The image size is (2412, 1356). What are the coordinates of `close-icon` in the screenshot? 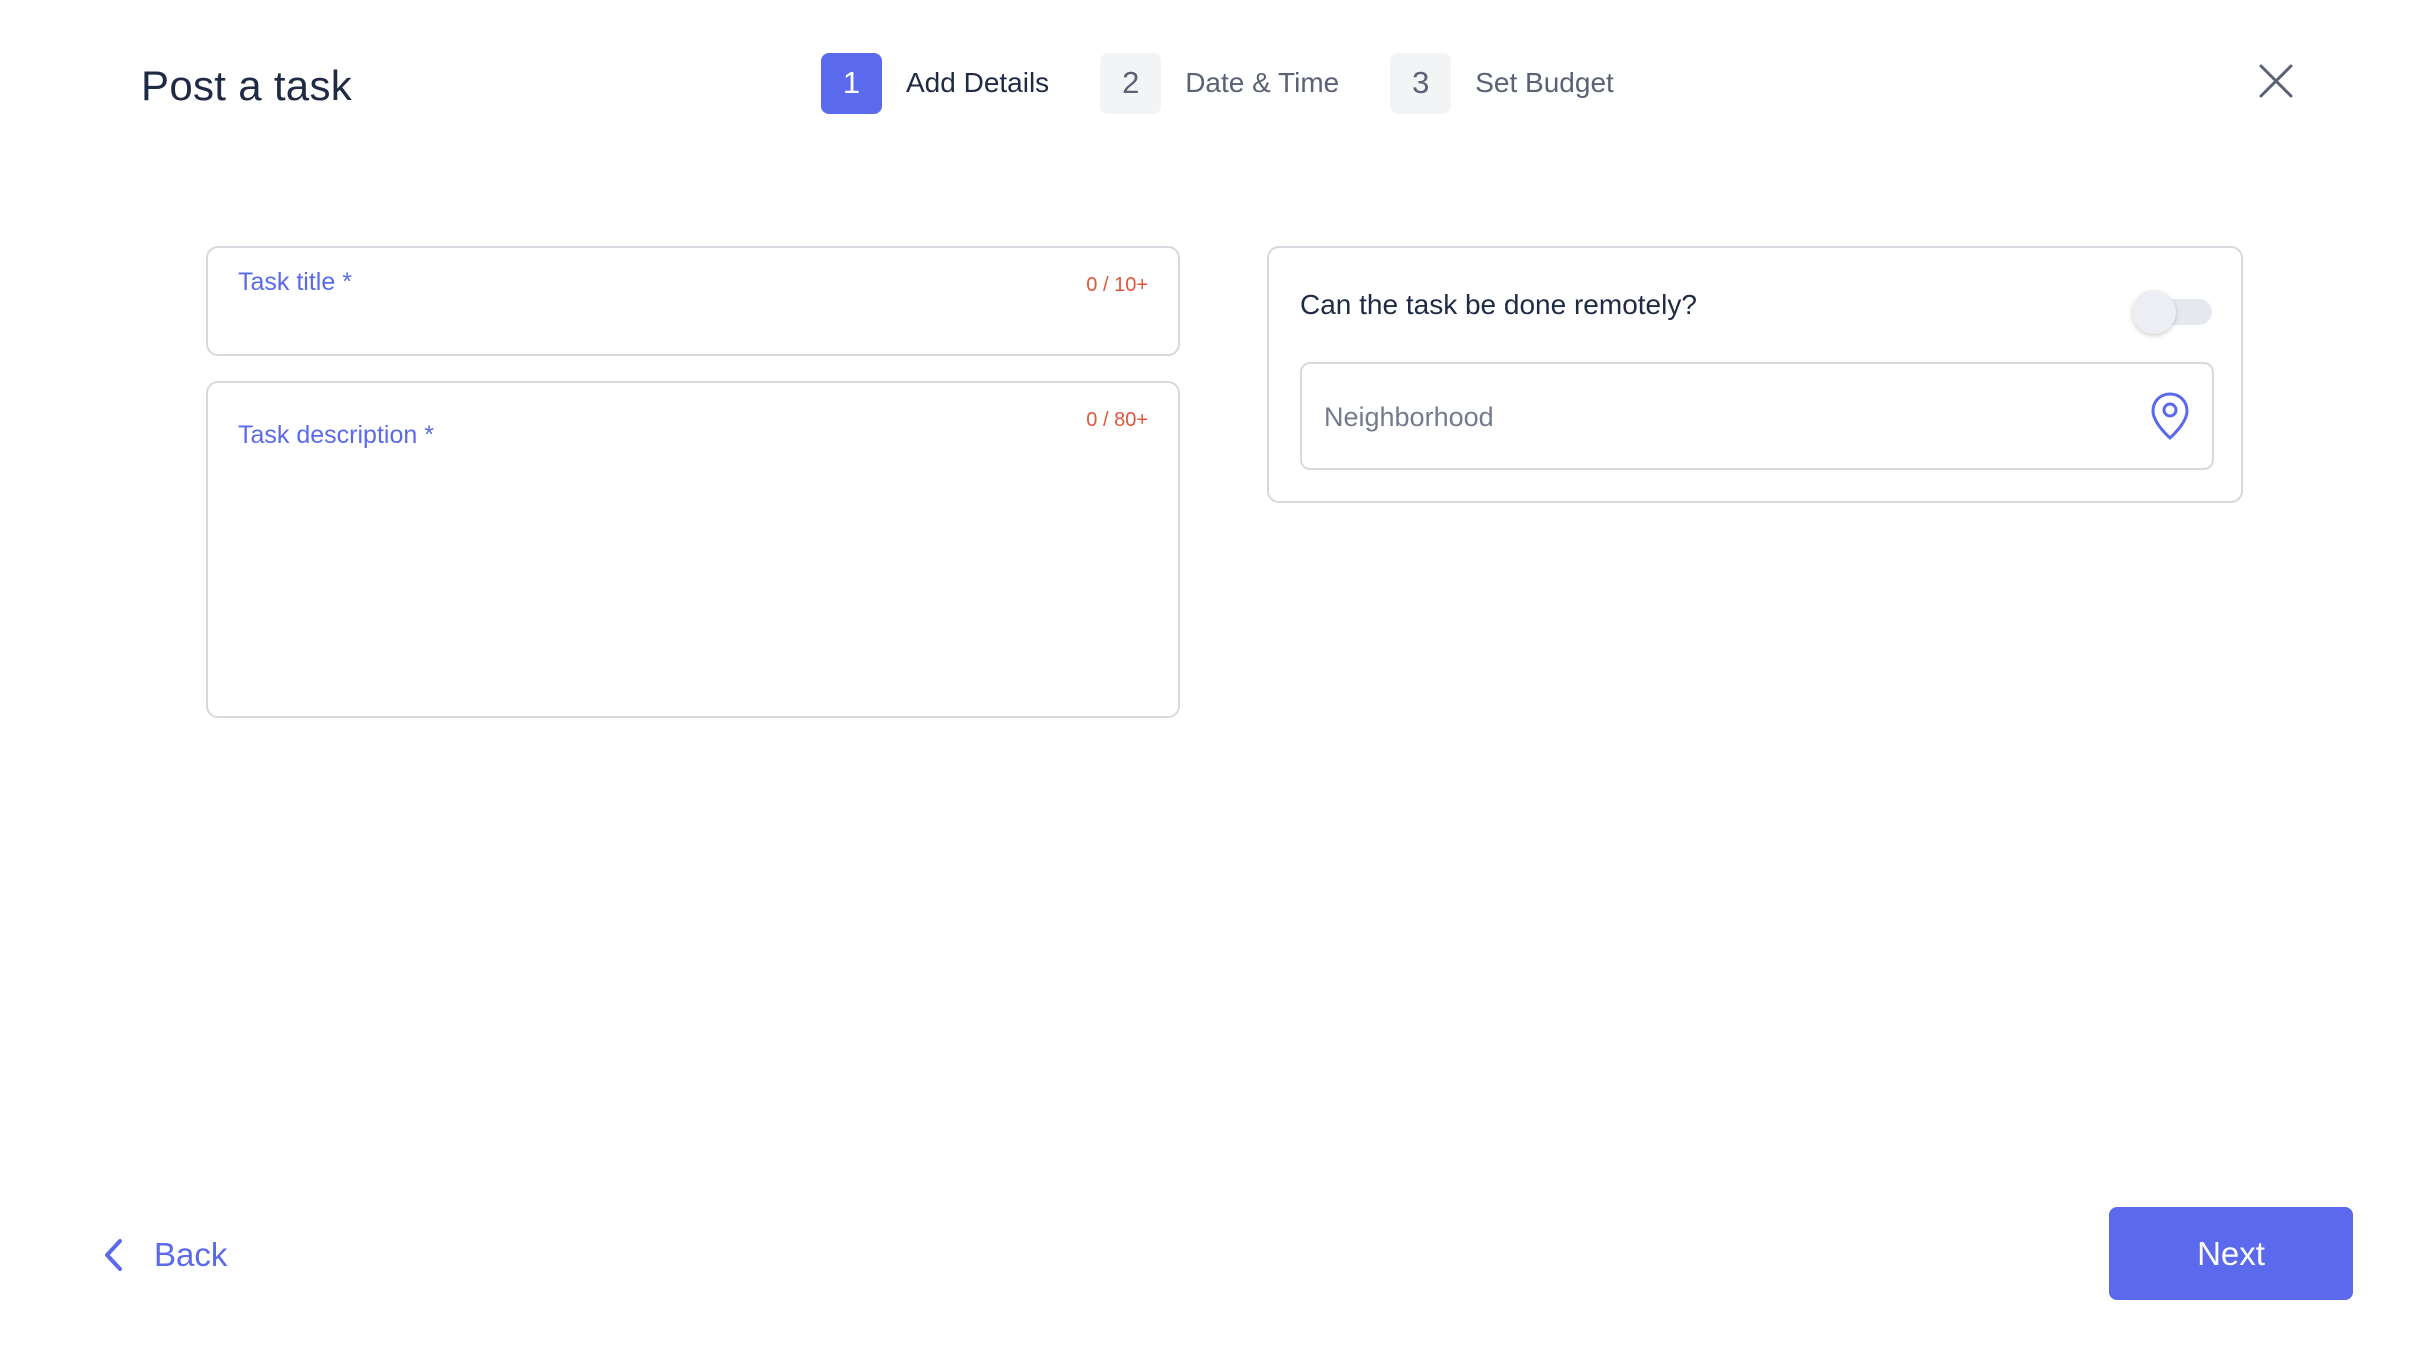 It's located at (2276, 81).